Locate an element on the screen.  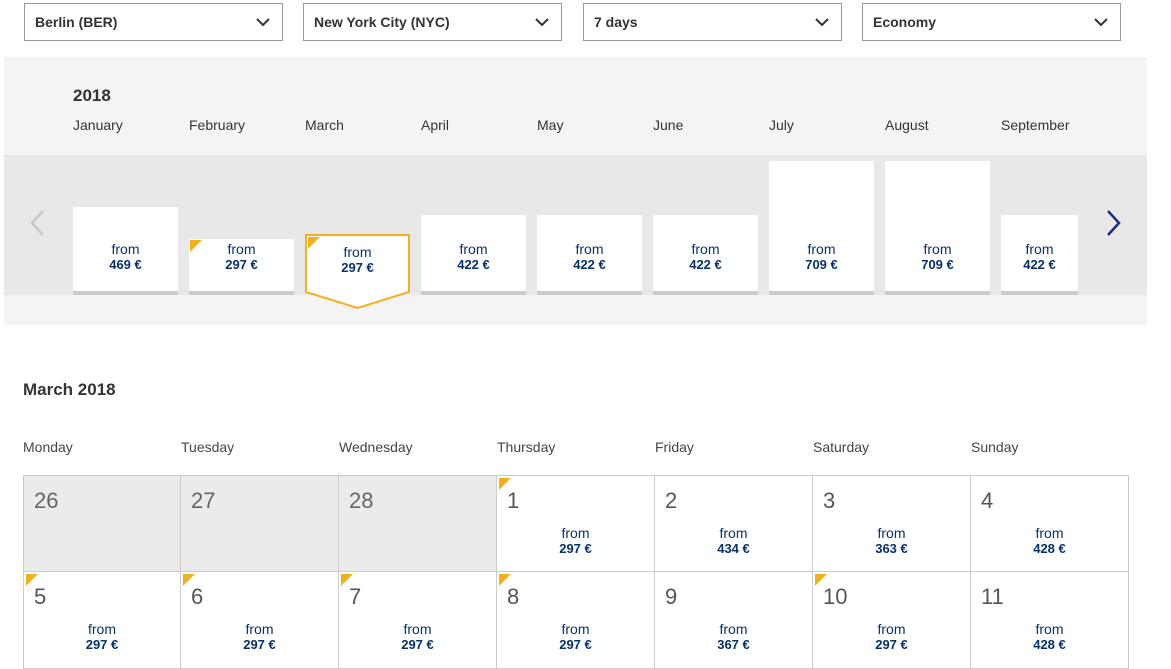
calendar-day-11: 11 from 428 € is located at coordinates (1050, 620).